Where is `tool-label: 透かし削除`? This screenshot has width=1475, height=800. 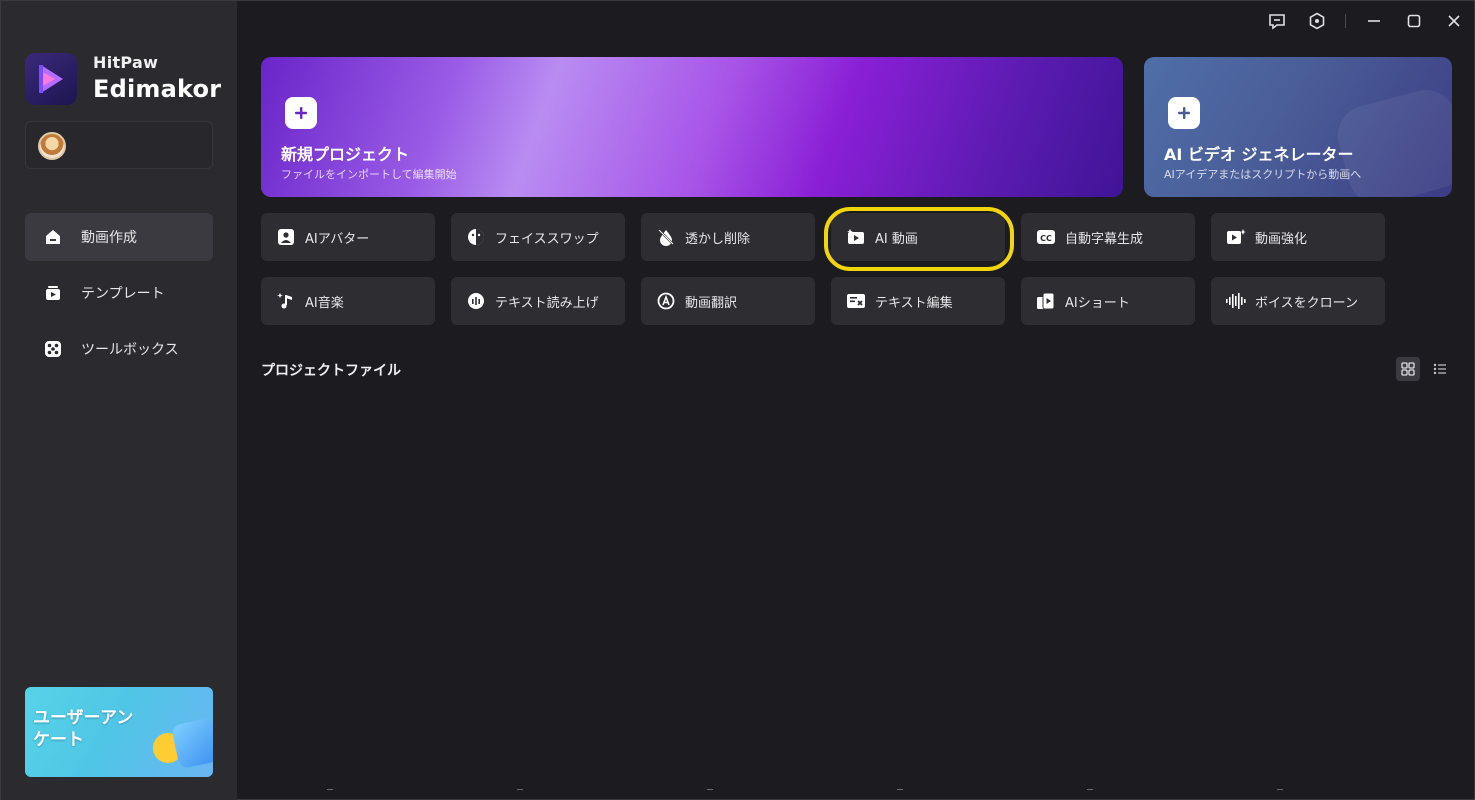
tool-label: 透かし削除 is located at coordinates (718, 239).